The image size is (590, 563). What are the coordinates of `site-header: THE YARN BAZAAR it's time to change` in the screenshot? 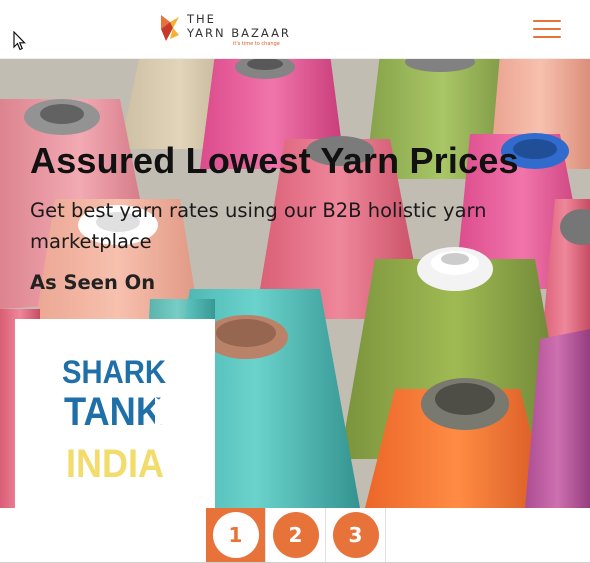 It's located at (295, 29).